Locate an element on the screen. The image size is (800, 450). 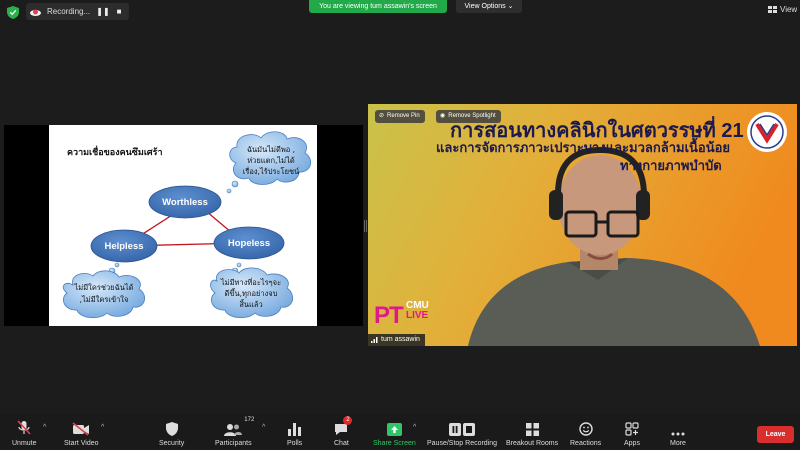
view-button: View is located at coordinates (782, 9).